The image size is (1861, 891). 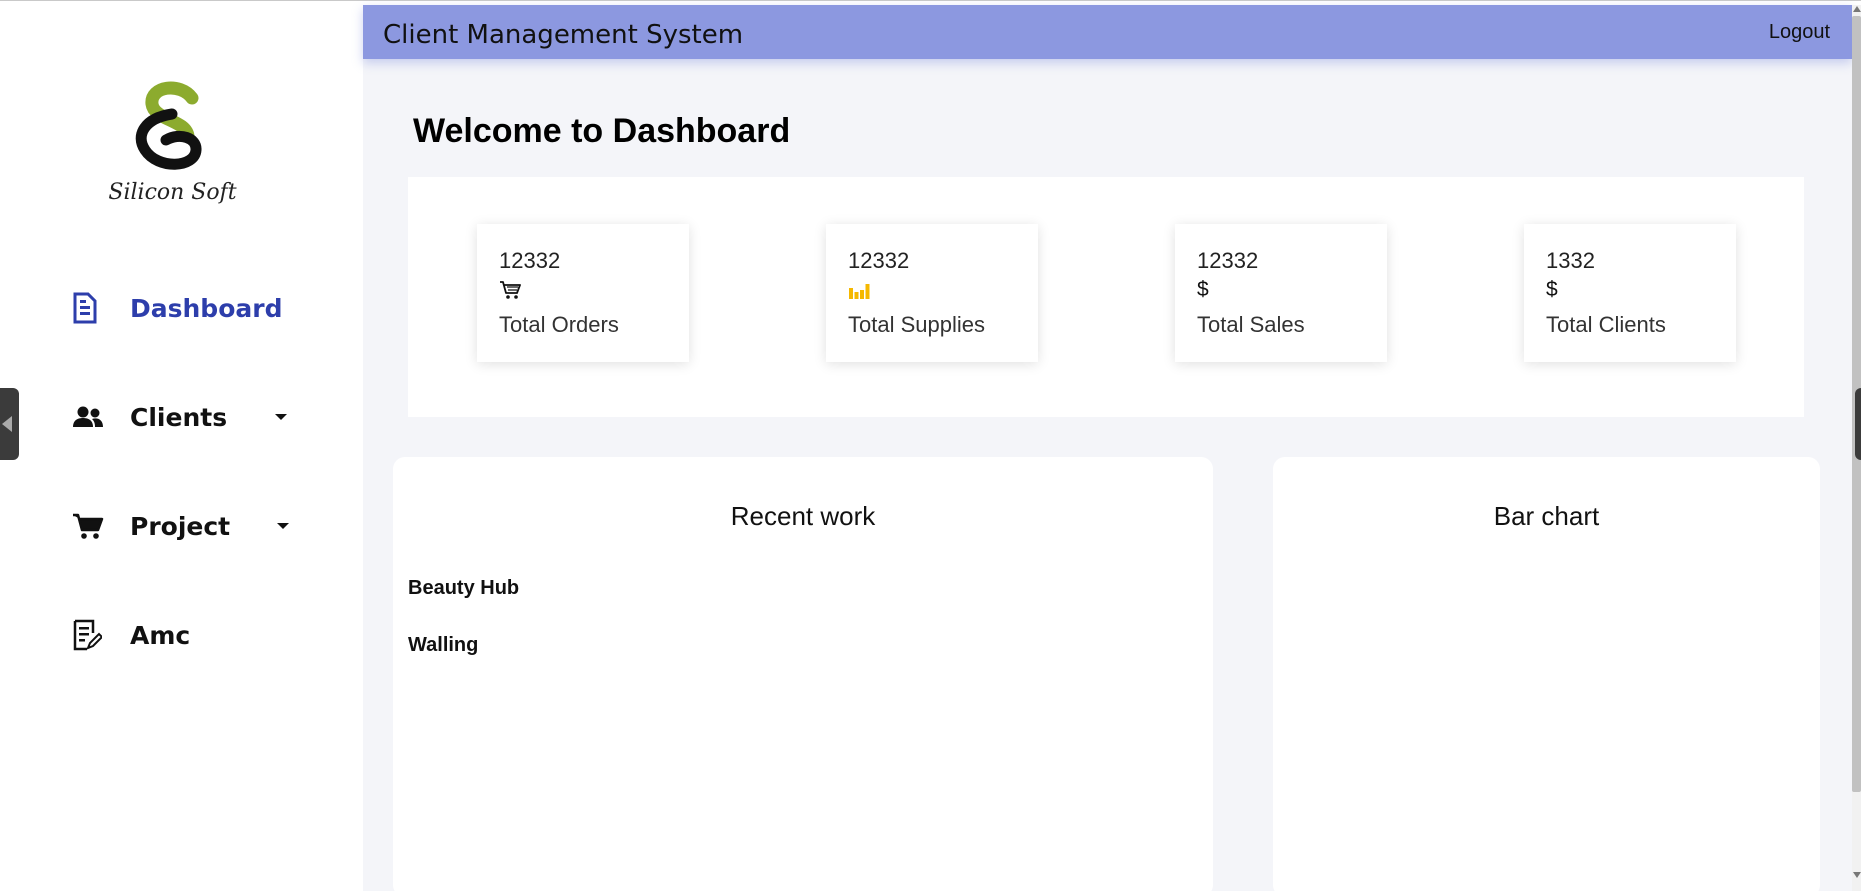 What do you see at coordinates (916, 324) in the screenshot?
I see `stat-label: Total Supplies` at bounding box center [916, 324].